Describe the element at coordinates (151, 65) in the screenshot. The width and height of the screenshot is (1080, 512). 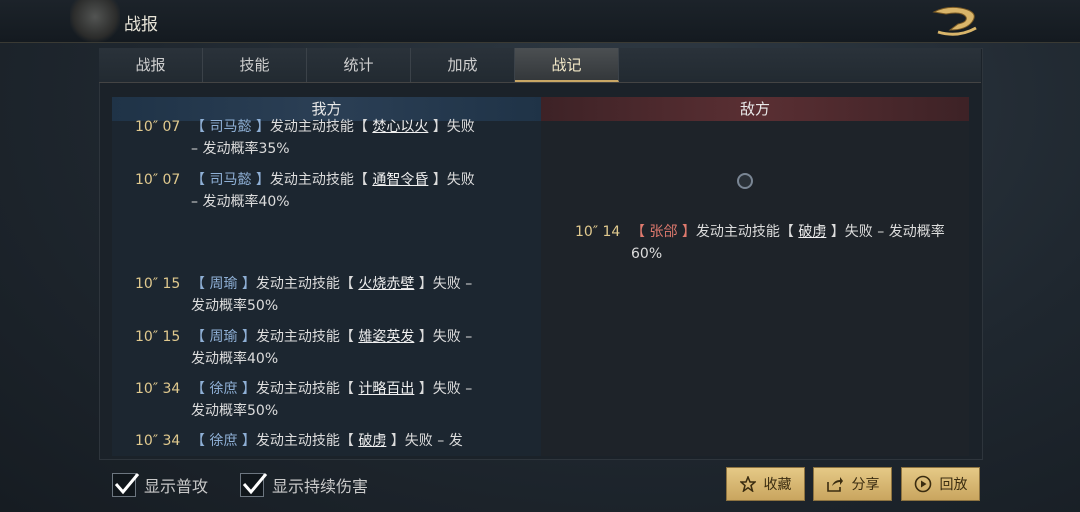
I see `tab-battle-report: 战报` at that location.